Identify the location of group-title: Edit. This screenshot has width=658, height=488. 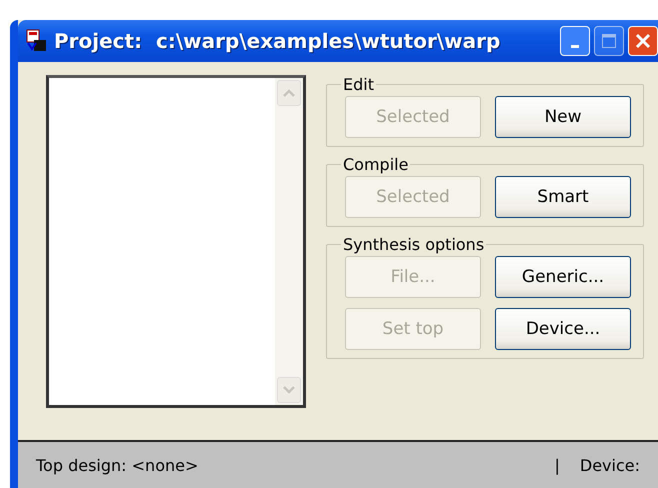
(358, 84).